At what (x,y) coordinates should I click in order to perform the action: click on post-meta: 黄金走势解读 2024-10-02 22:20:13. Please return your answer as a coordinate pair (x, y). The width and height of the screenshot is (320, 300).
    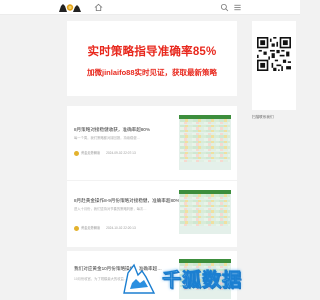
    Looking at the image, I should click on (105, 228).